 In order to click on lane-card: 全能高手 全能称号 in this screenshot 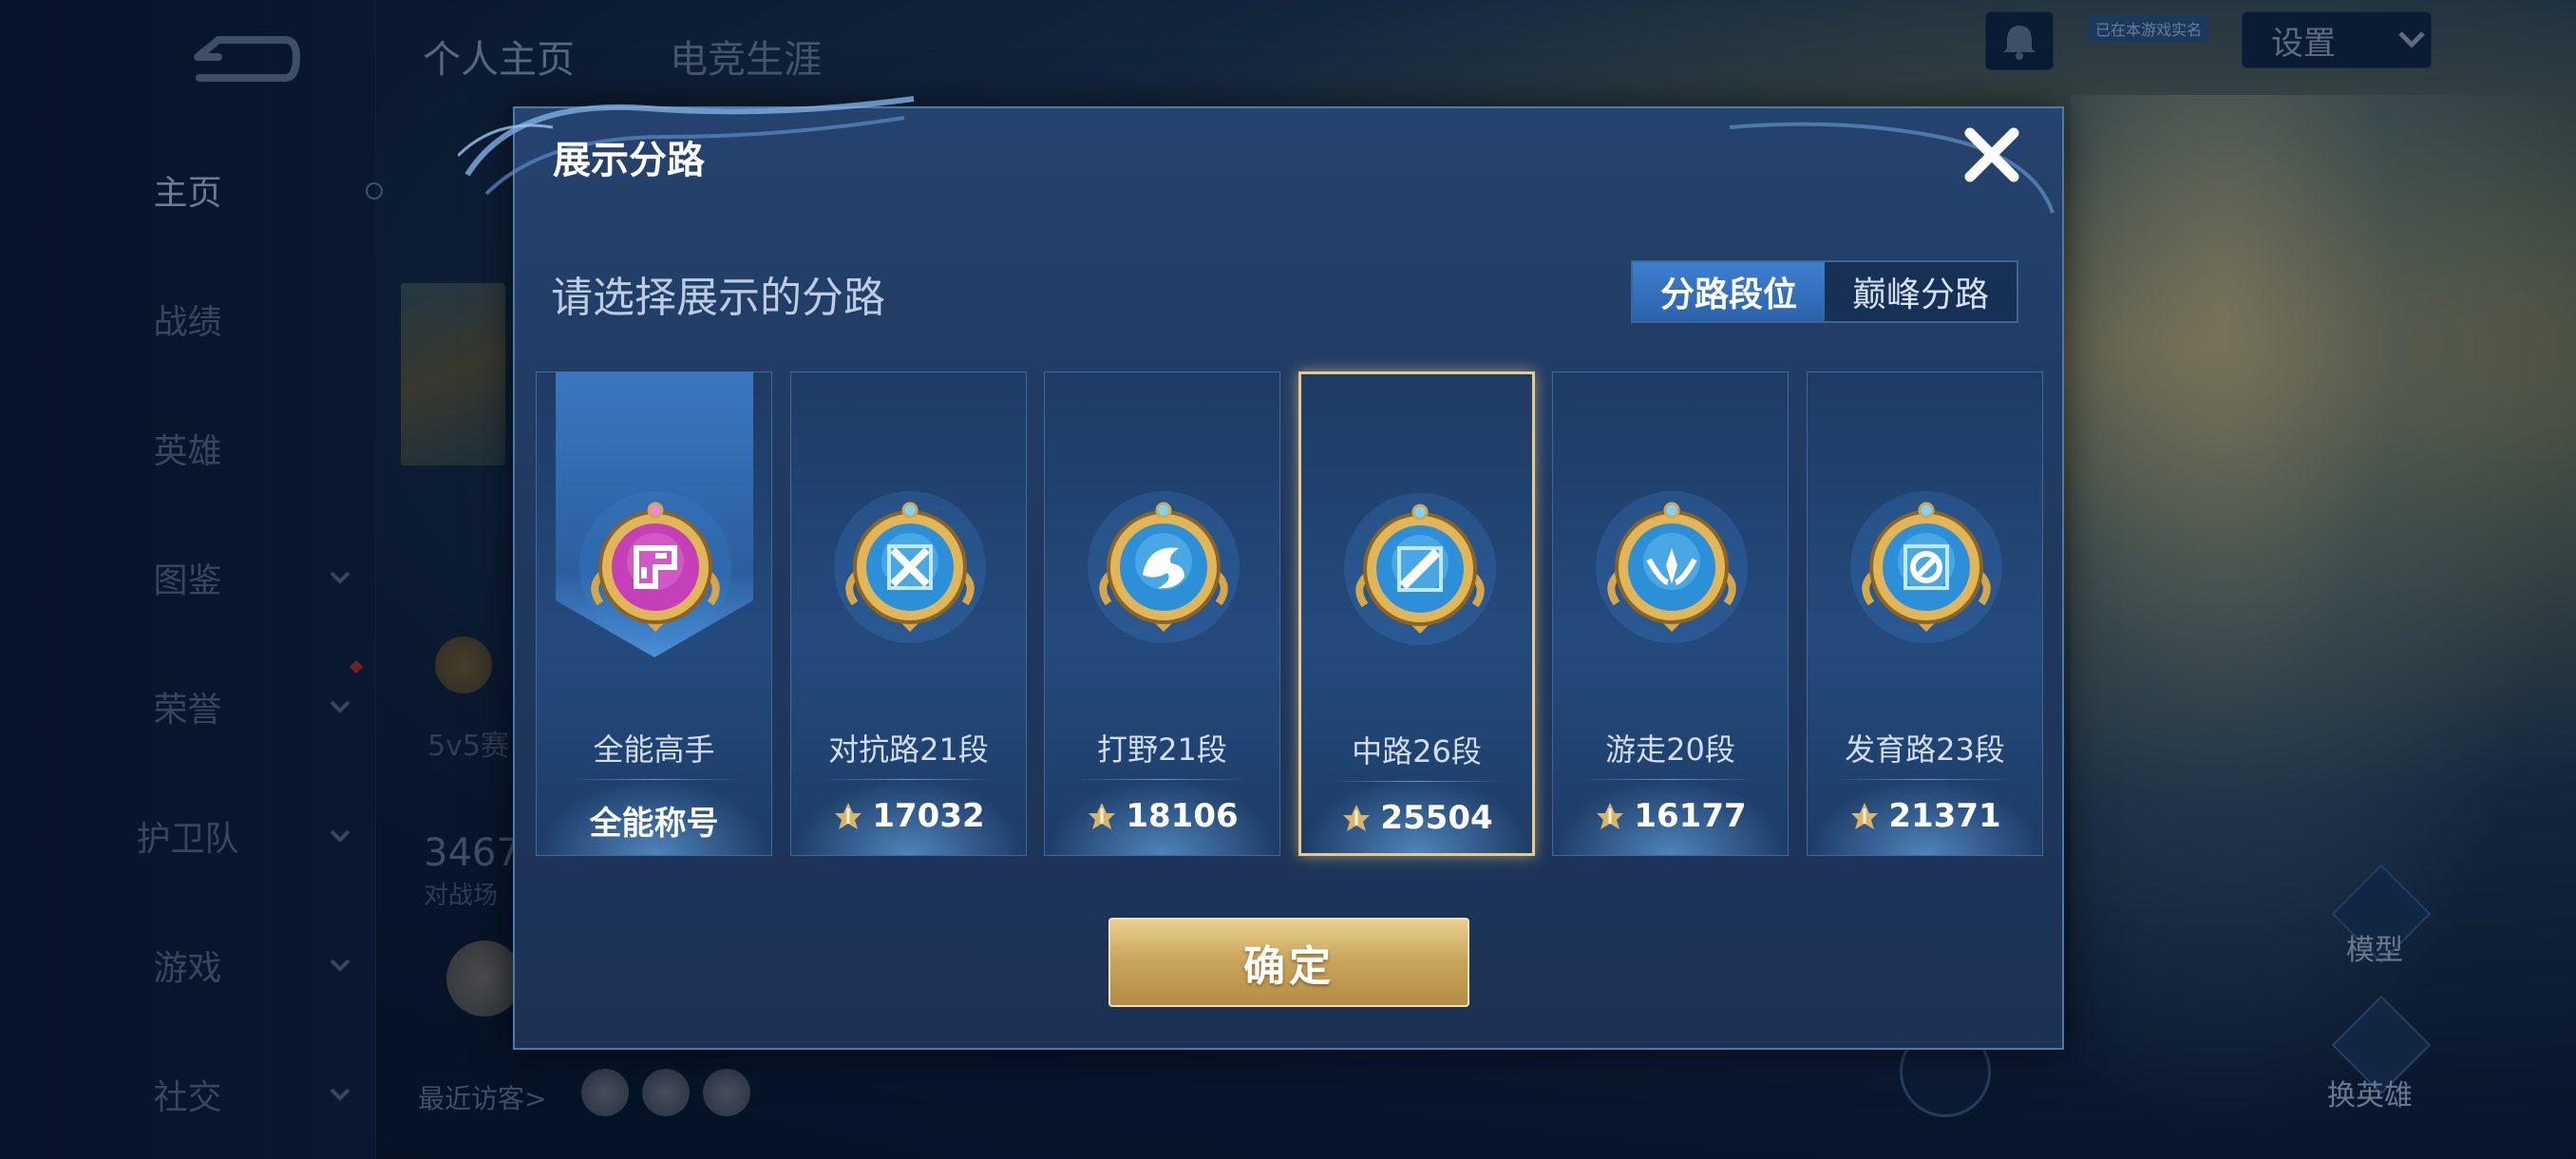, I will do `click(654, 613)`.